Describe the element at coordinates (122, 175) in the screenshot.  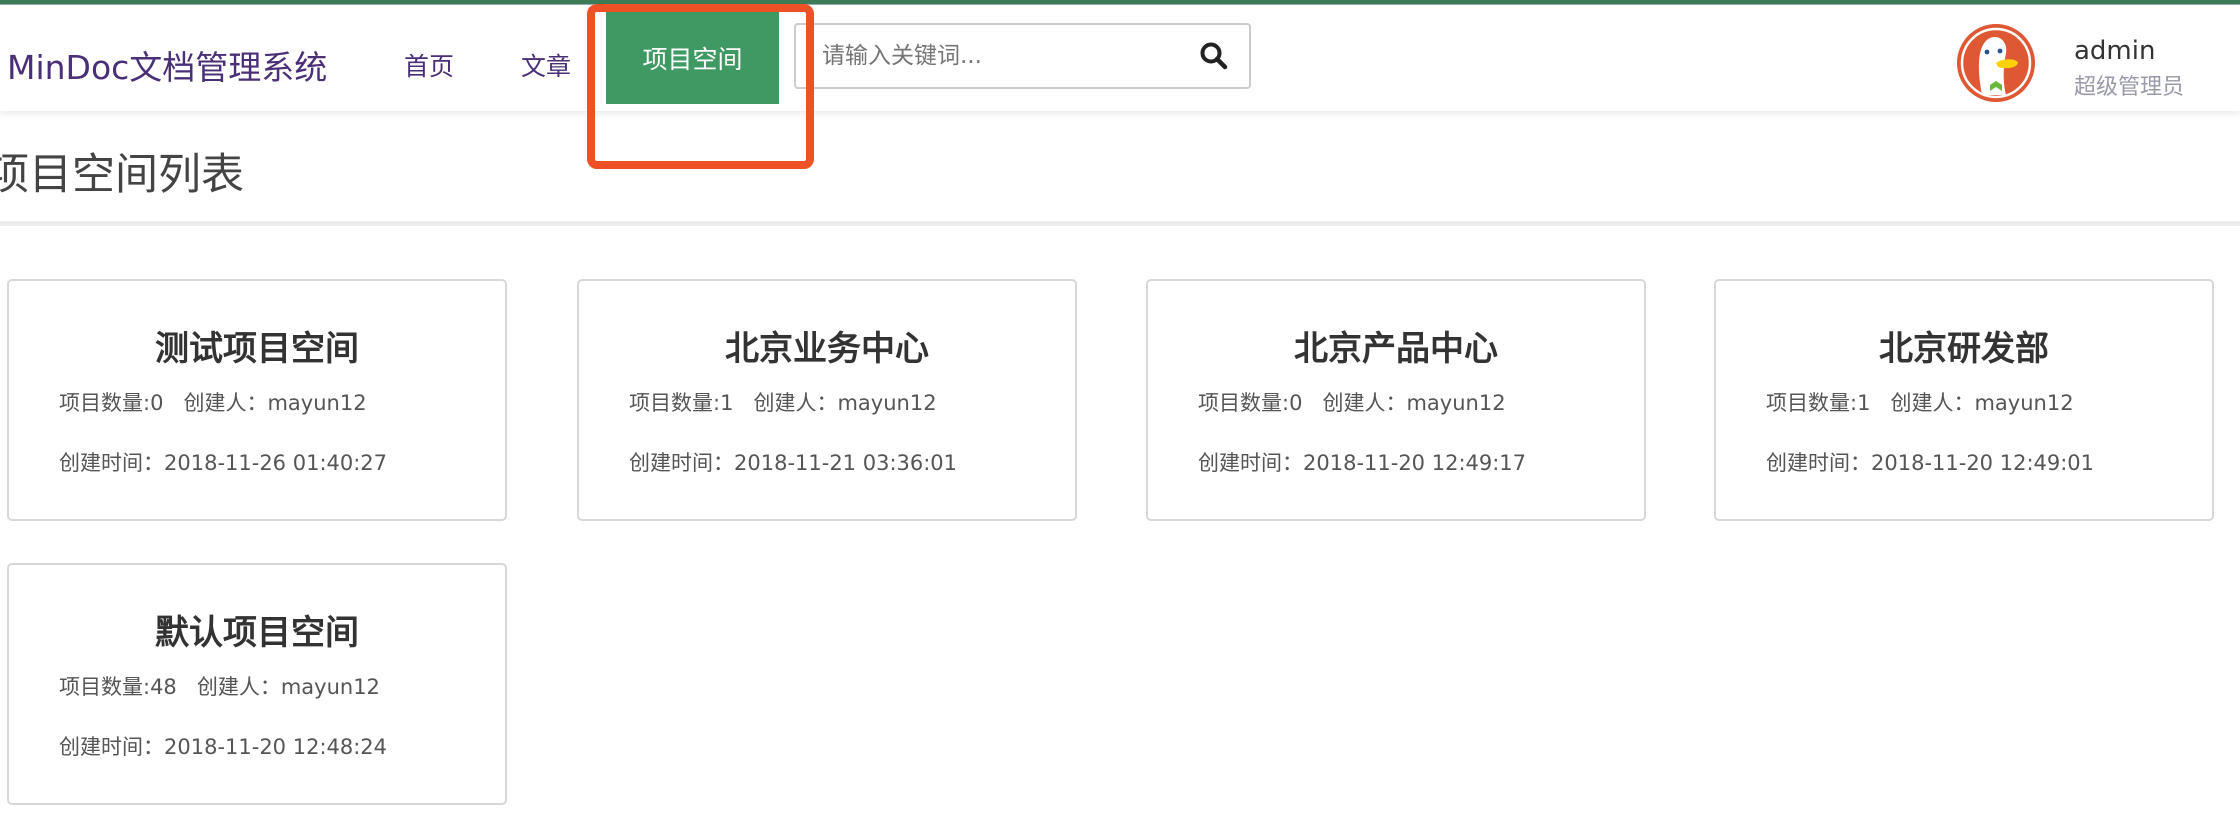
I see `page-title: 项目空间列表` at that location.